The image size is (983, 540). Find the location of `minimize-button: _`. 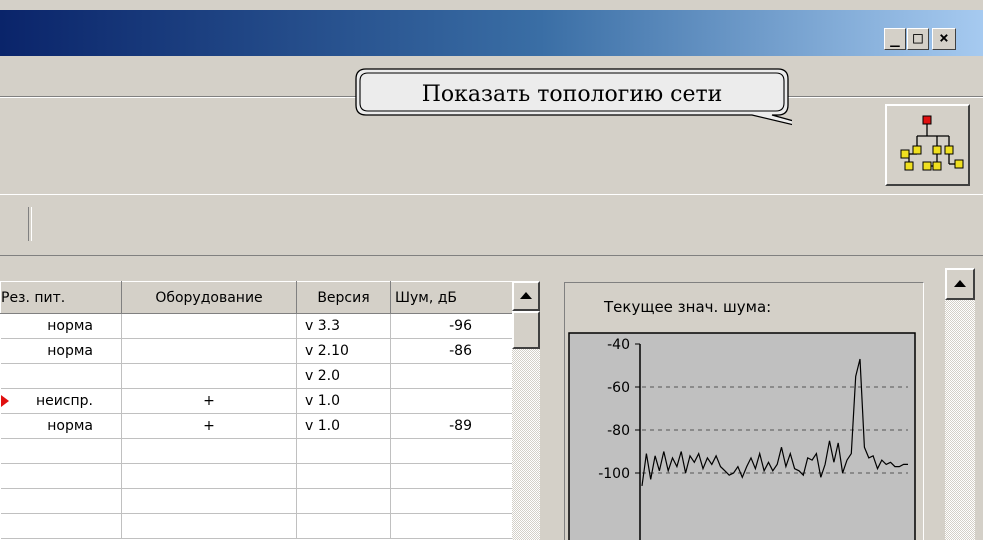

minimize-button: _ is located at coordinates (895, 39).